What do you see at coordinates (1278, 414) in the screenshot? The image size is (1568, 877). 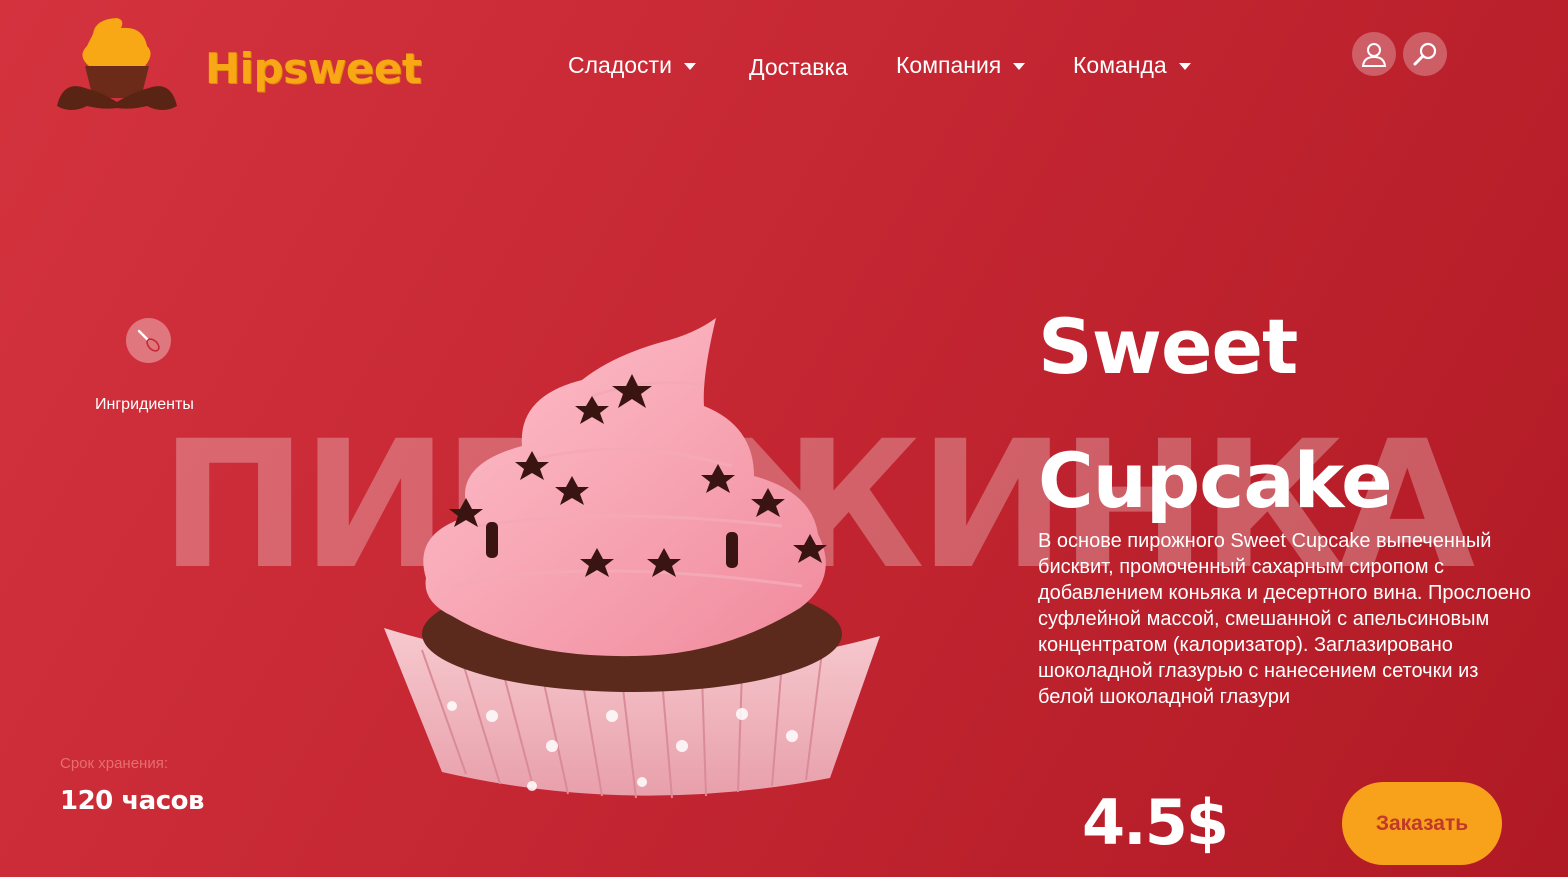 I see `product-title: Sweet Cupcake` at bounding box center [1278, 414].